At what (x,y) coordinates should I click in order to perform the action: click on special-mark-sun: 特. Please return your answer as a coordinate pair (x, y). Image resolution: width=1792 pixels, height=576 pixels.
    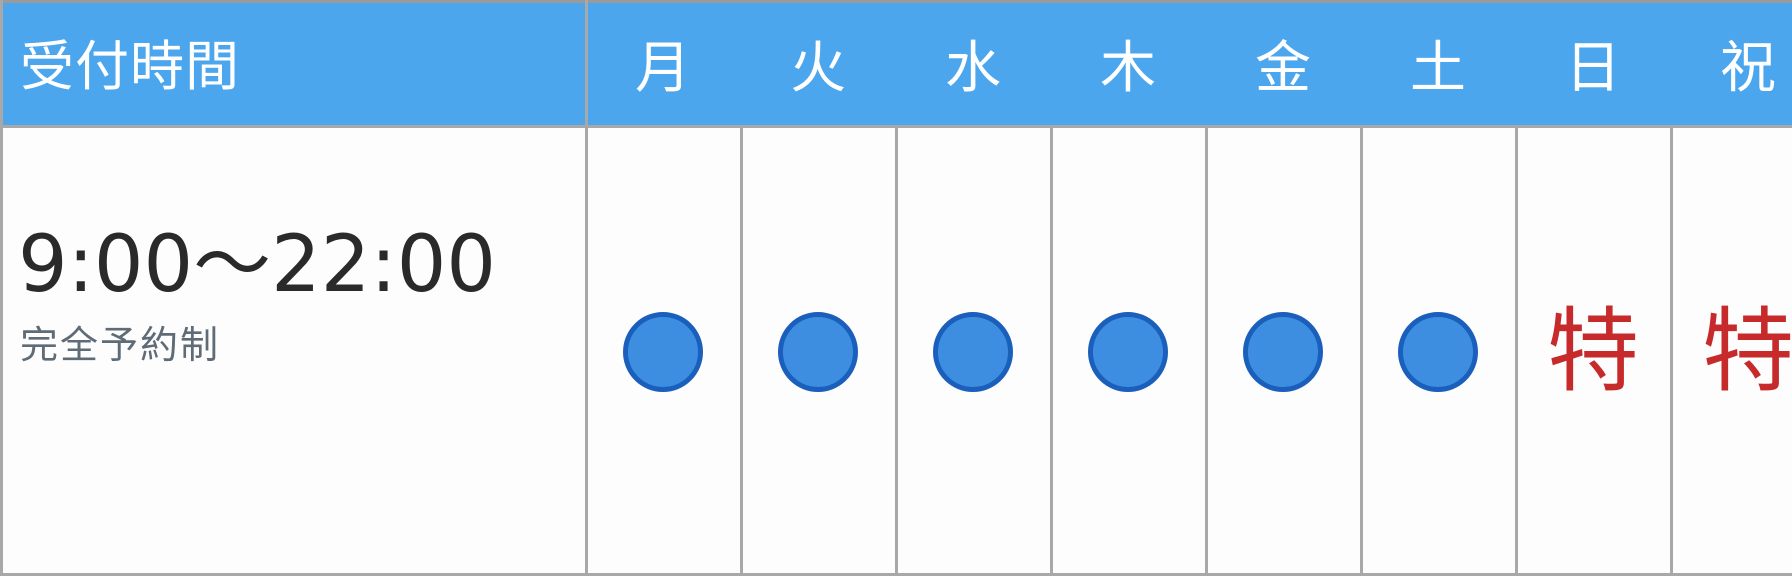
    Looking at the image, I should click on (1592, 351).